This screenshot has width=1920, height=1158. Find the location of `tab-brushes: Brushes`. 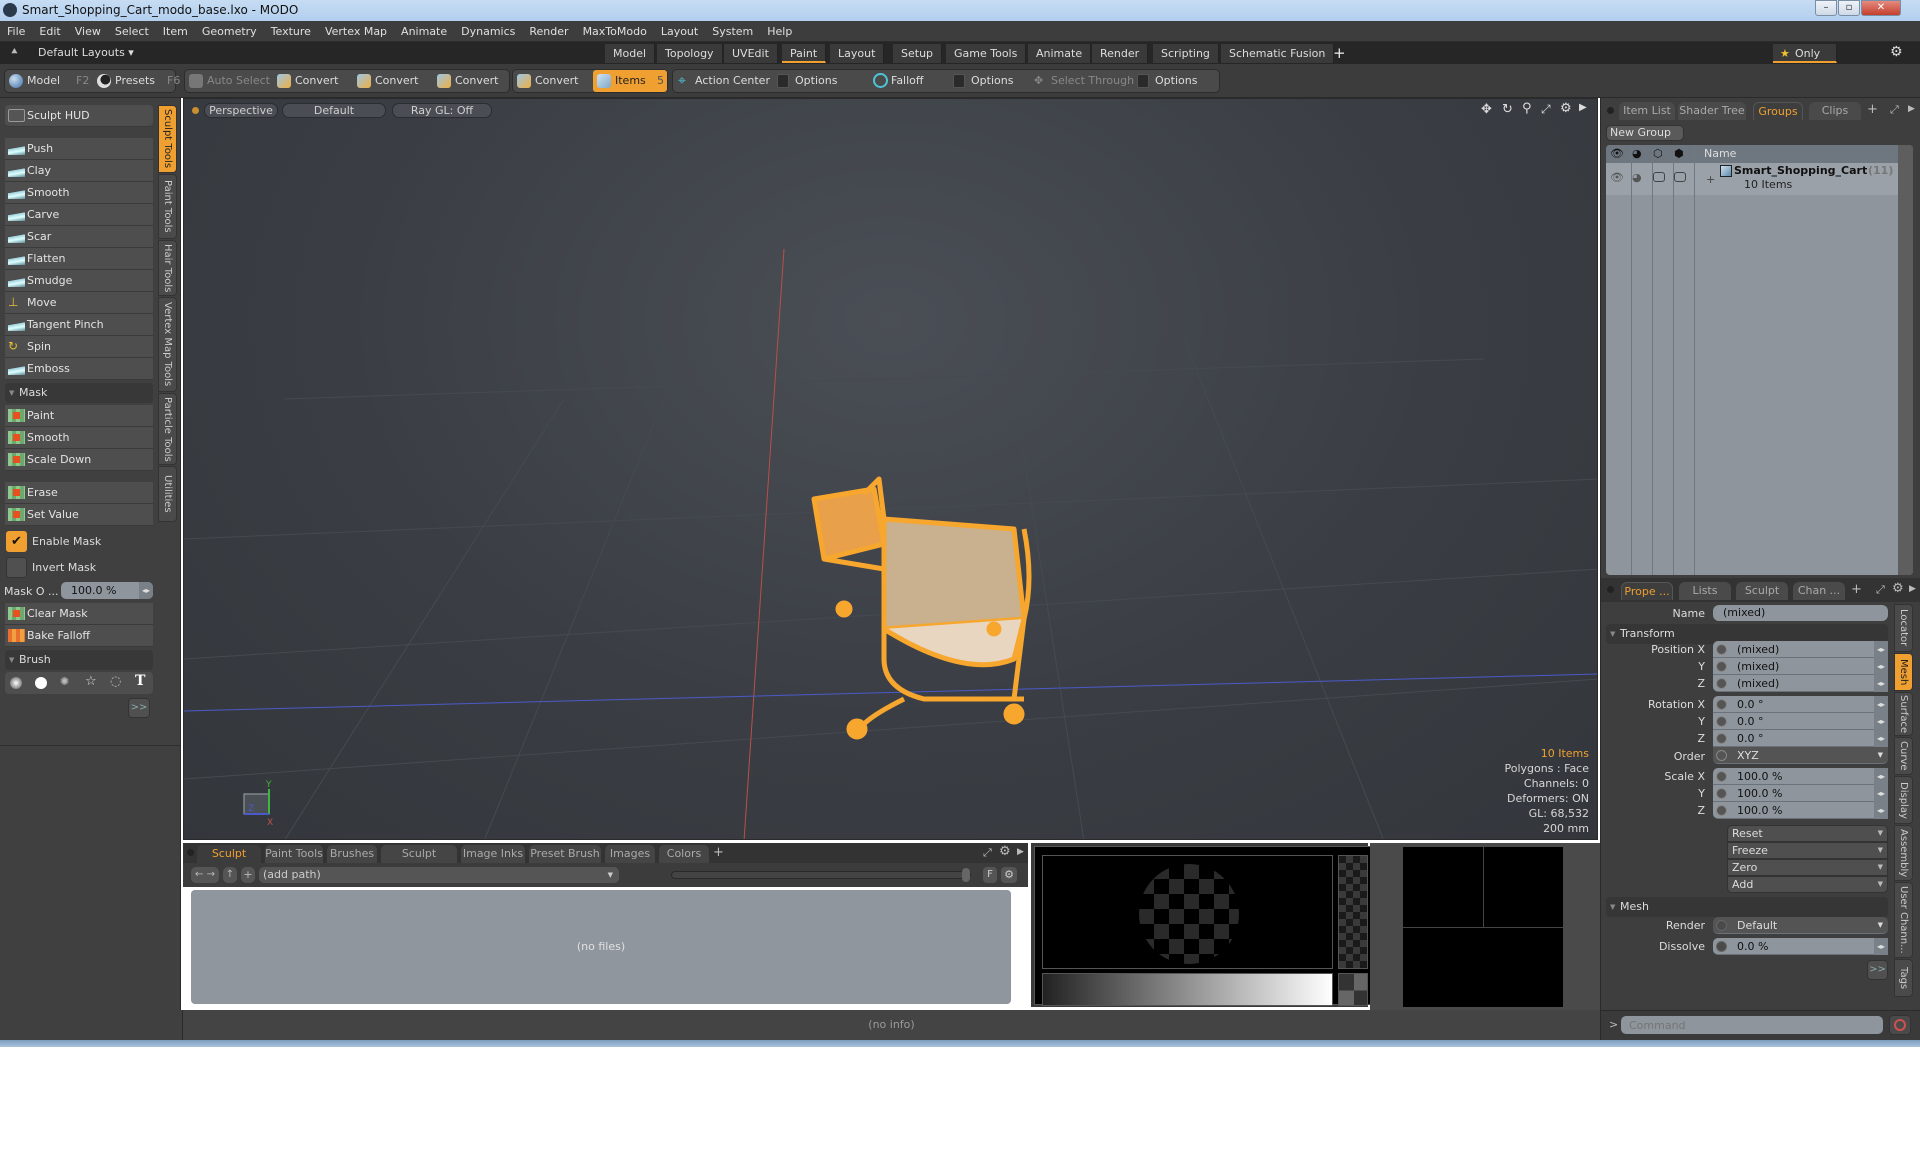

tab-brushes: Brushes is located at coordinates (352, 854).